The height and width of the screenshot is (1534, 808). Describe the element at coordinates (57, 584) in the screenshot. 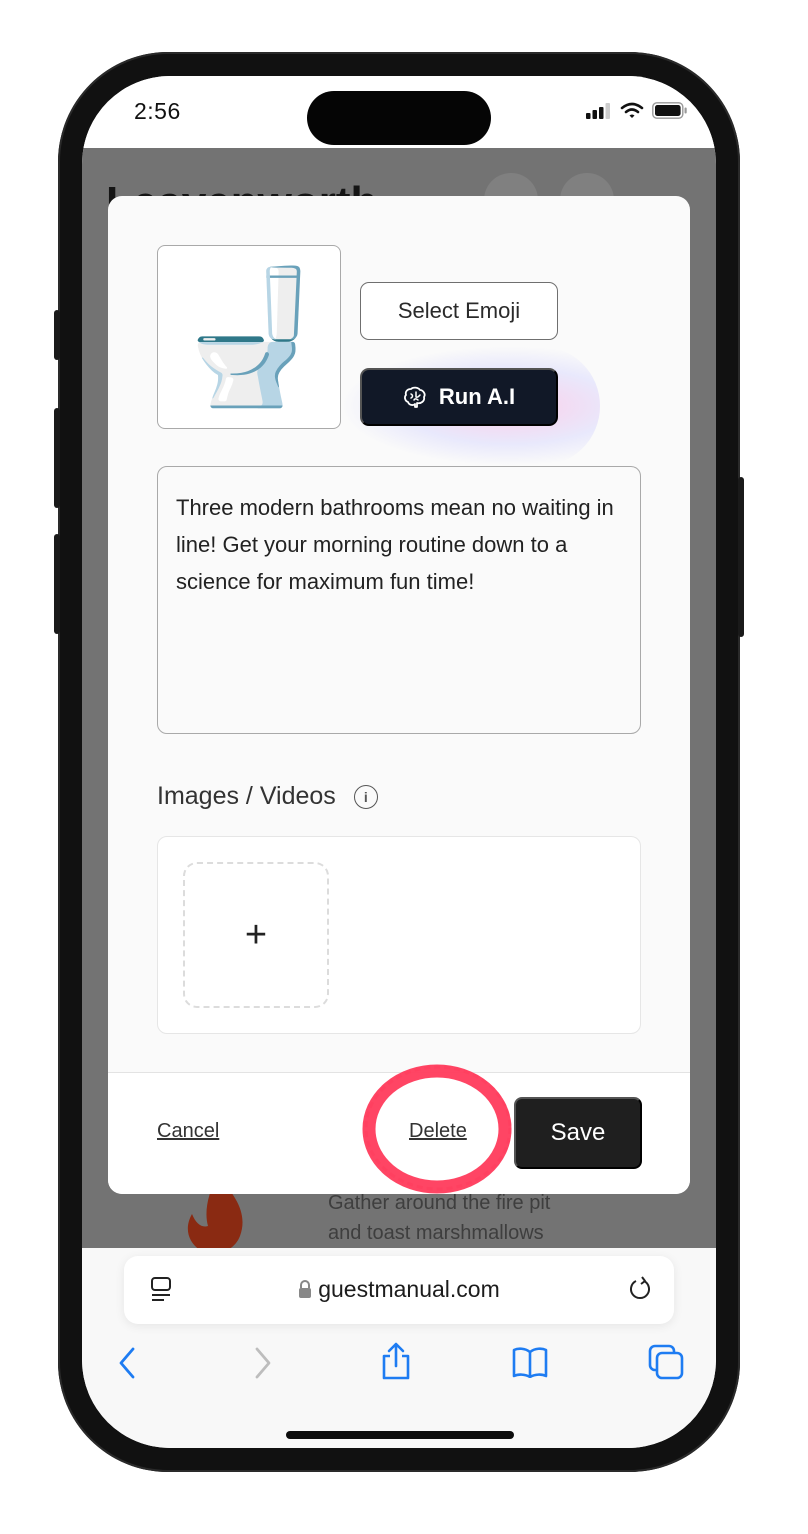

I see `volume-down-button` at that location.